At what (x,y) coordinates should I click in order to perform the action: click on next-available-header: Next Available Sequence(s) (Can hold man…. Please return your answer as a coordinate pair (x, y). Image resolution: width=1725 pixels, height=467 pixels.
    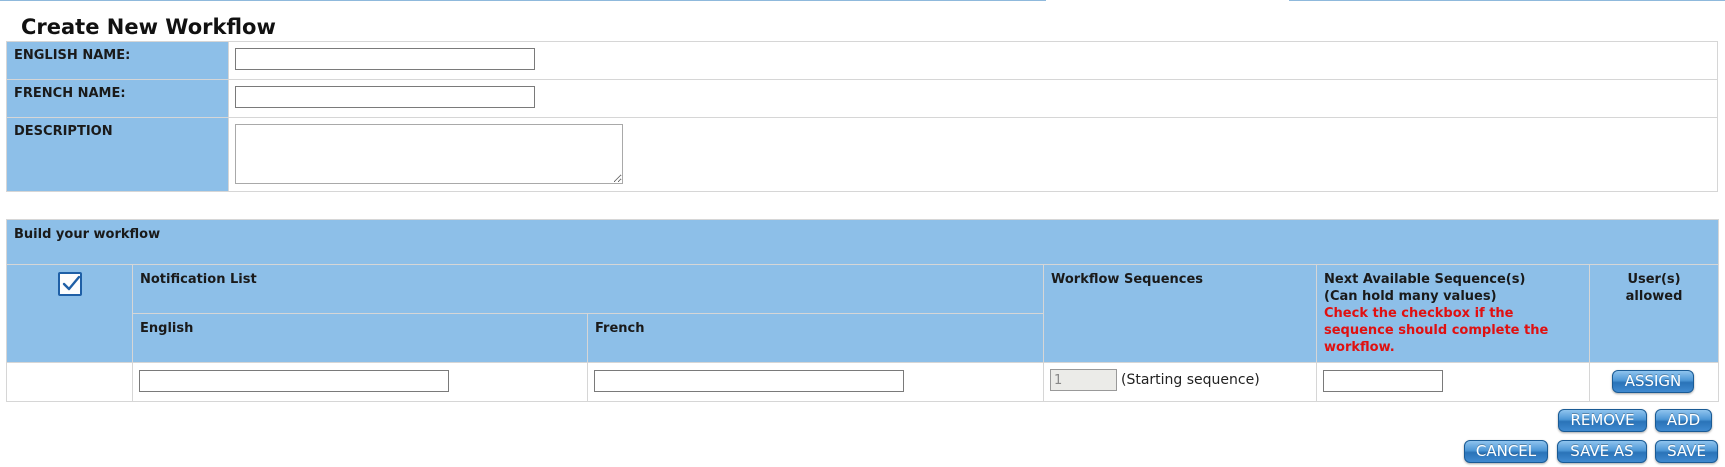
    Looking at the image, I should click on (1453, 313).